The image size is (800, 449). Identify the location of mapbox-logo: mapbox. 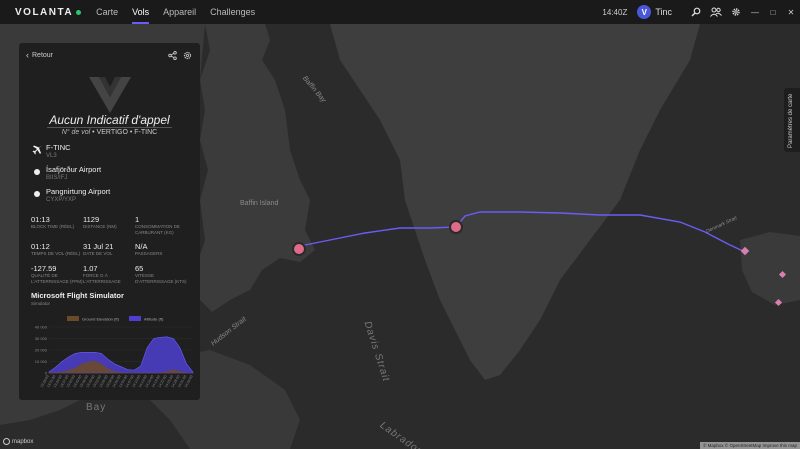
(18, 441).